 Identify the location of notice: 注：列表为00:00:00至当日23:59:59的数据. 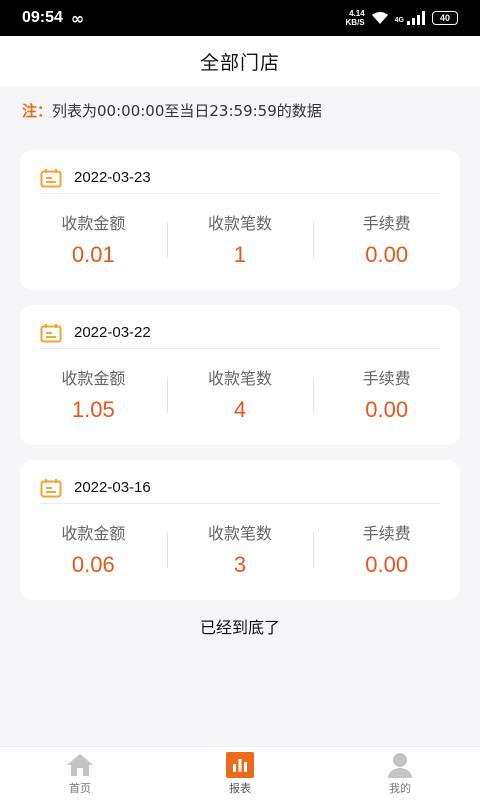
(172, 110).